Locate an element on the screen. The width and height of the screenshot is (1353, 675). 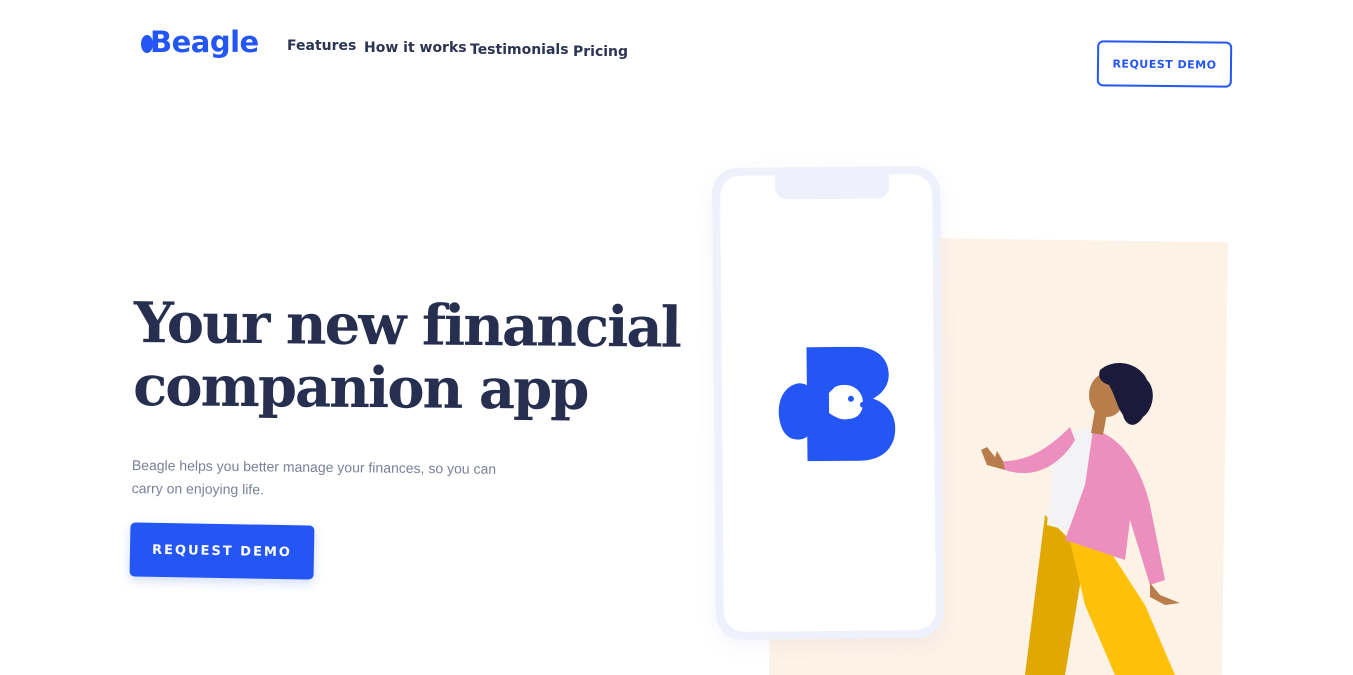
hero-request-demo-button: REQUEST DEMO is located at coordinates (222, 551).